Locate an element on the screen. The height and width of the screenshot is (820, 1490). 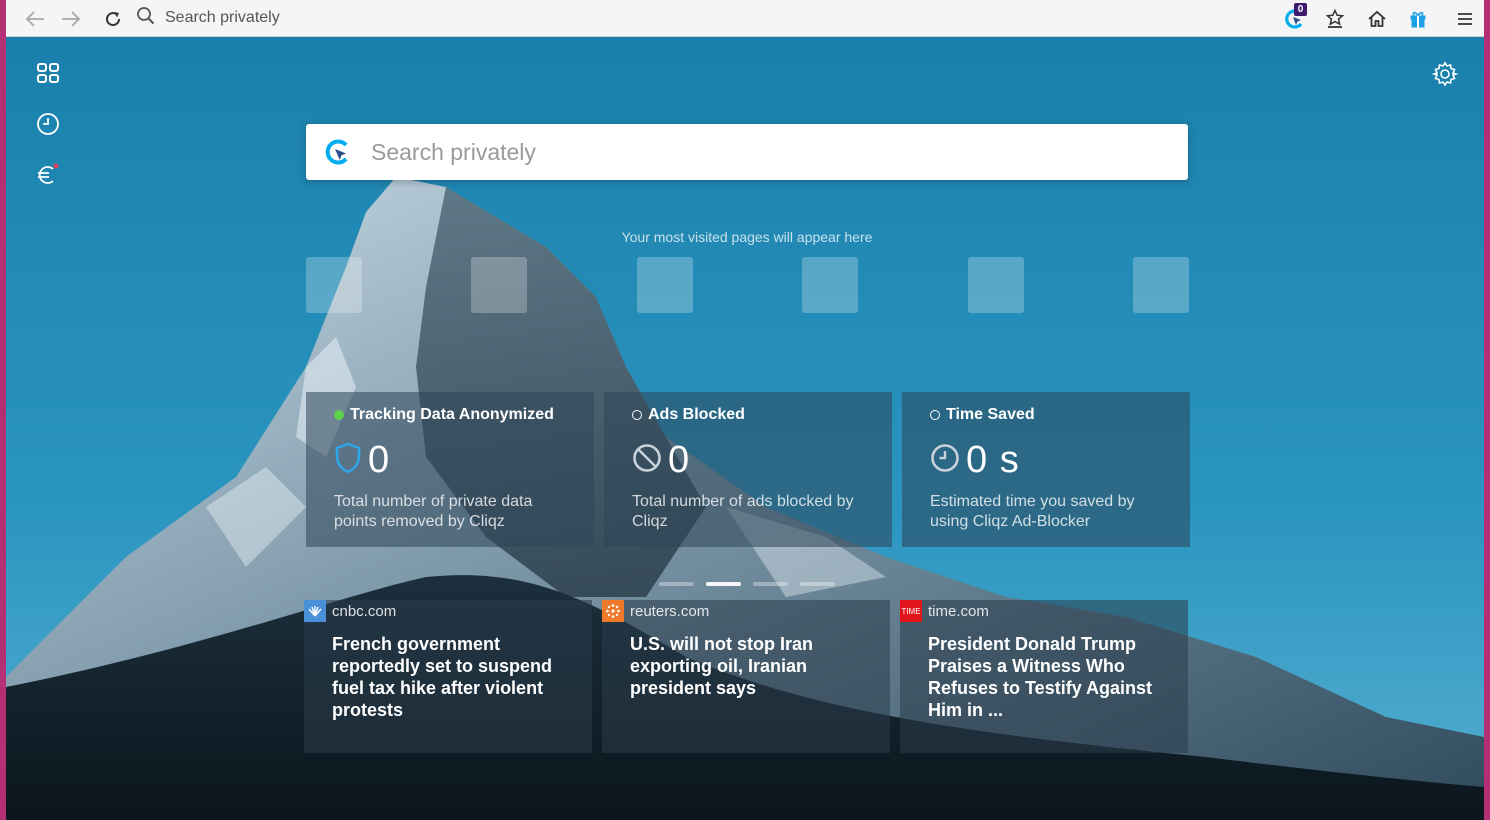
block-icon is located at coordinates (647, 460).